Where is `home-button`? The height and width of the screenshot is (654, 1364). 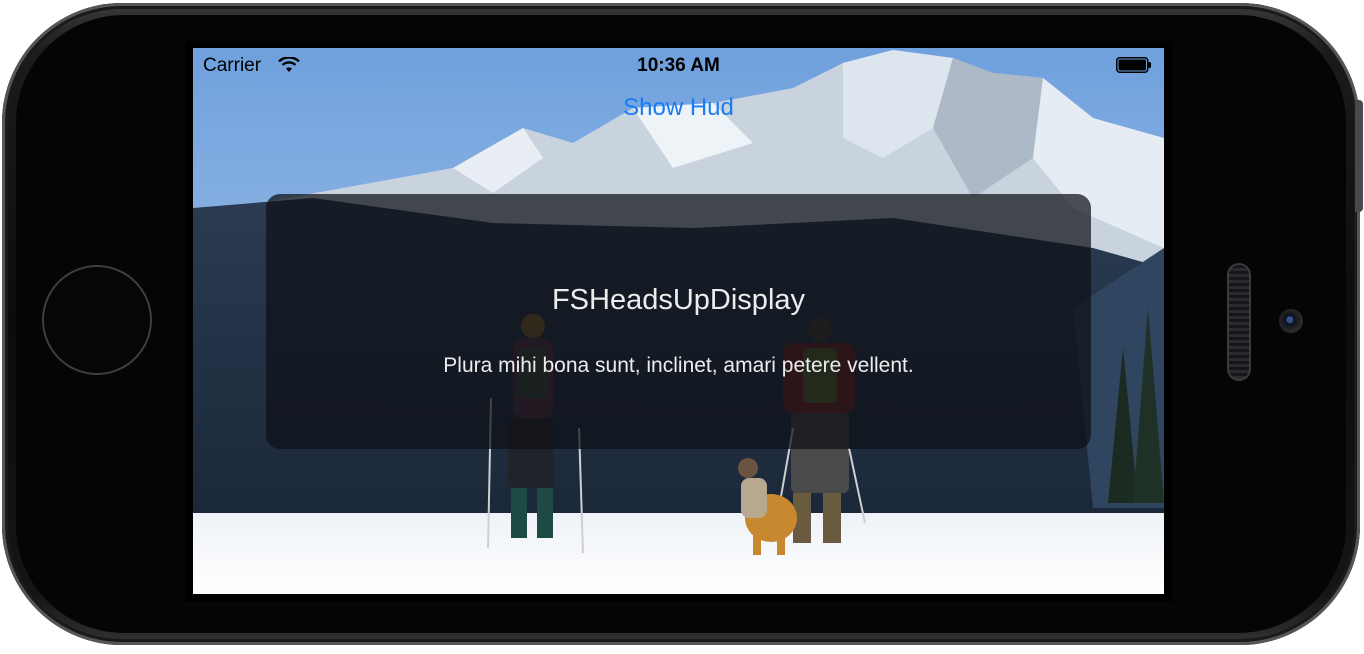
home-button is located at coordinates (97, 320).